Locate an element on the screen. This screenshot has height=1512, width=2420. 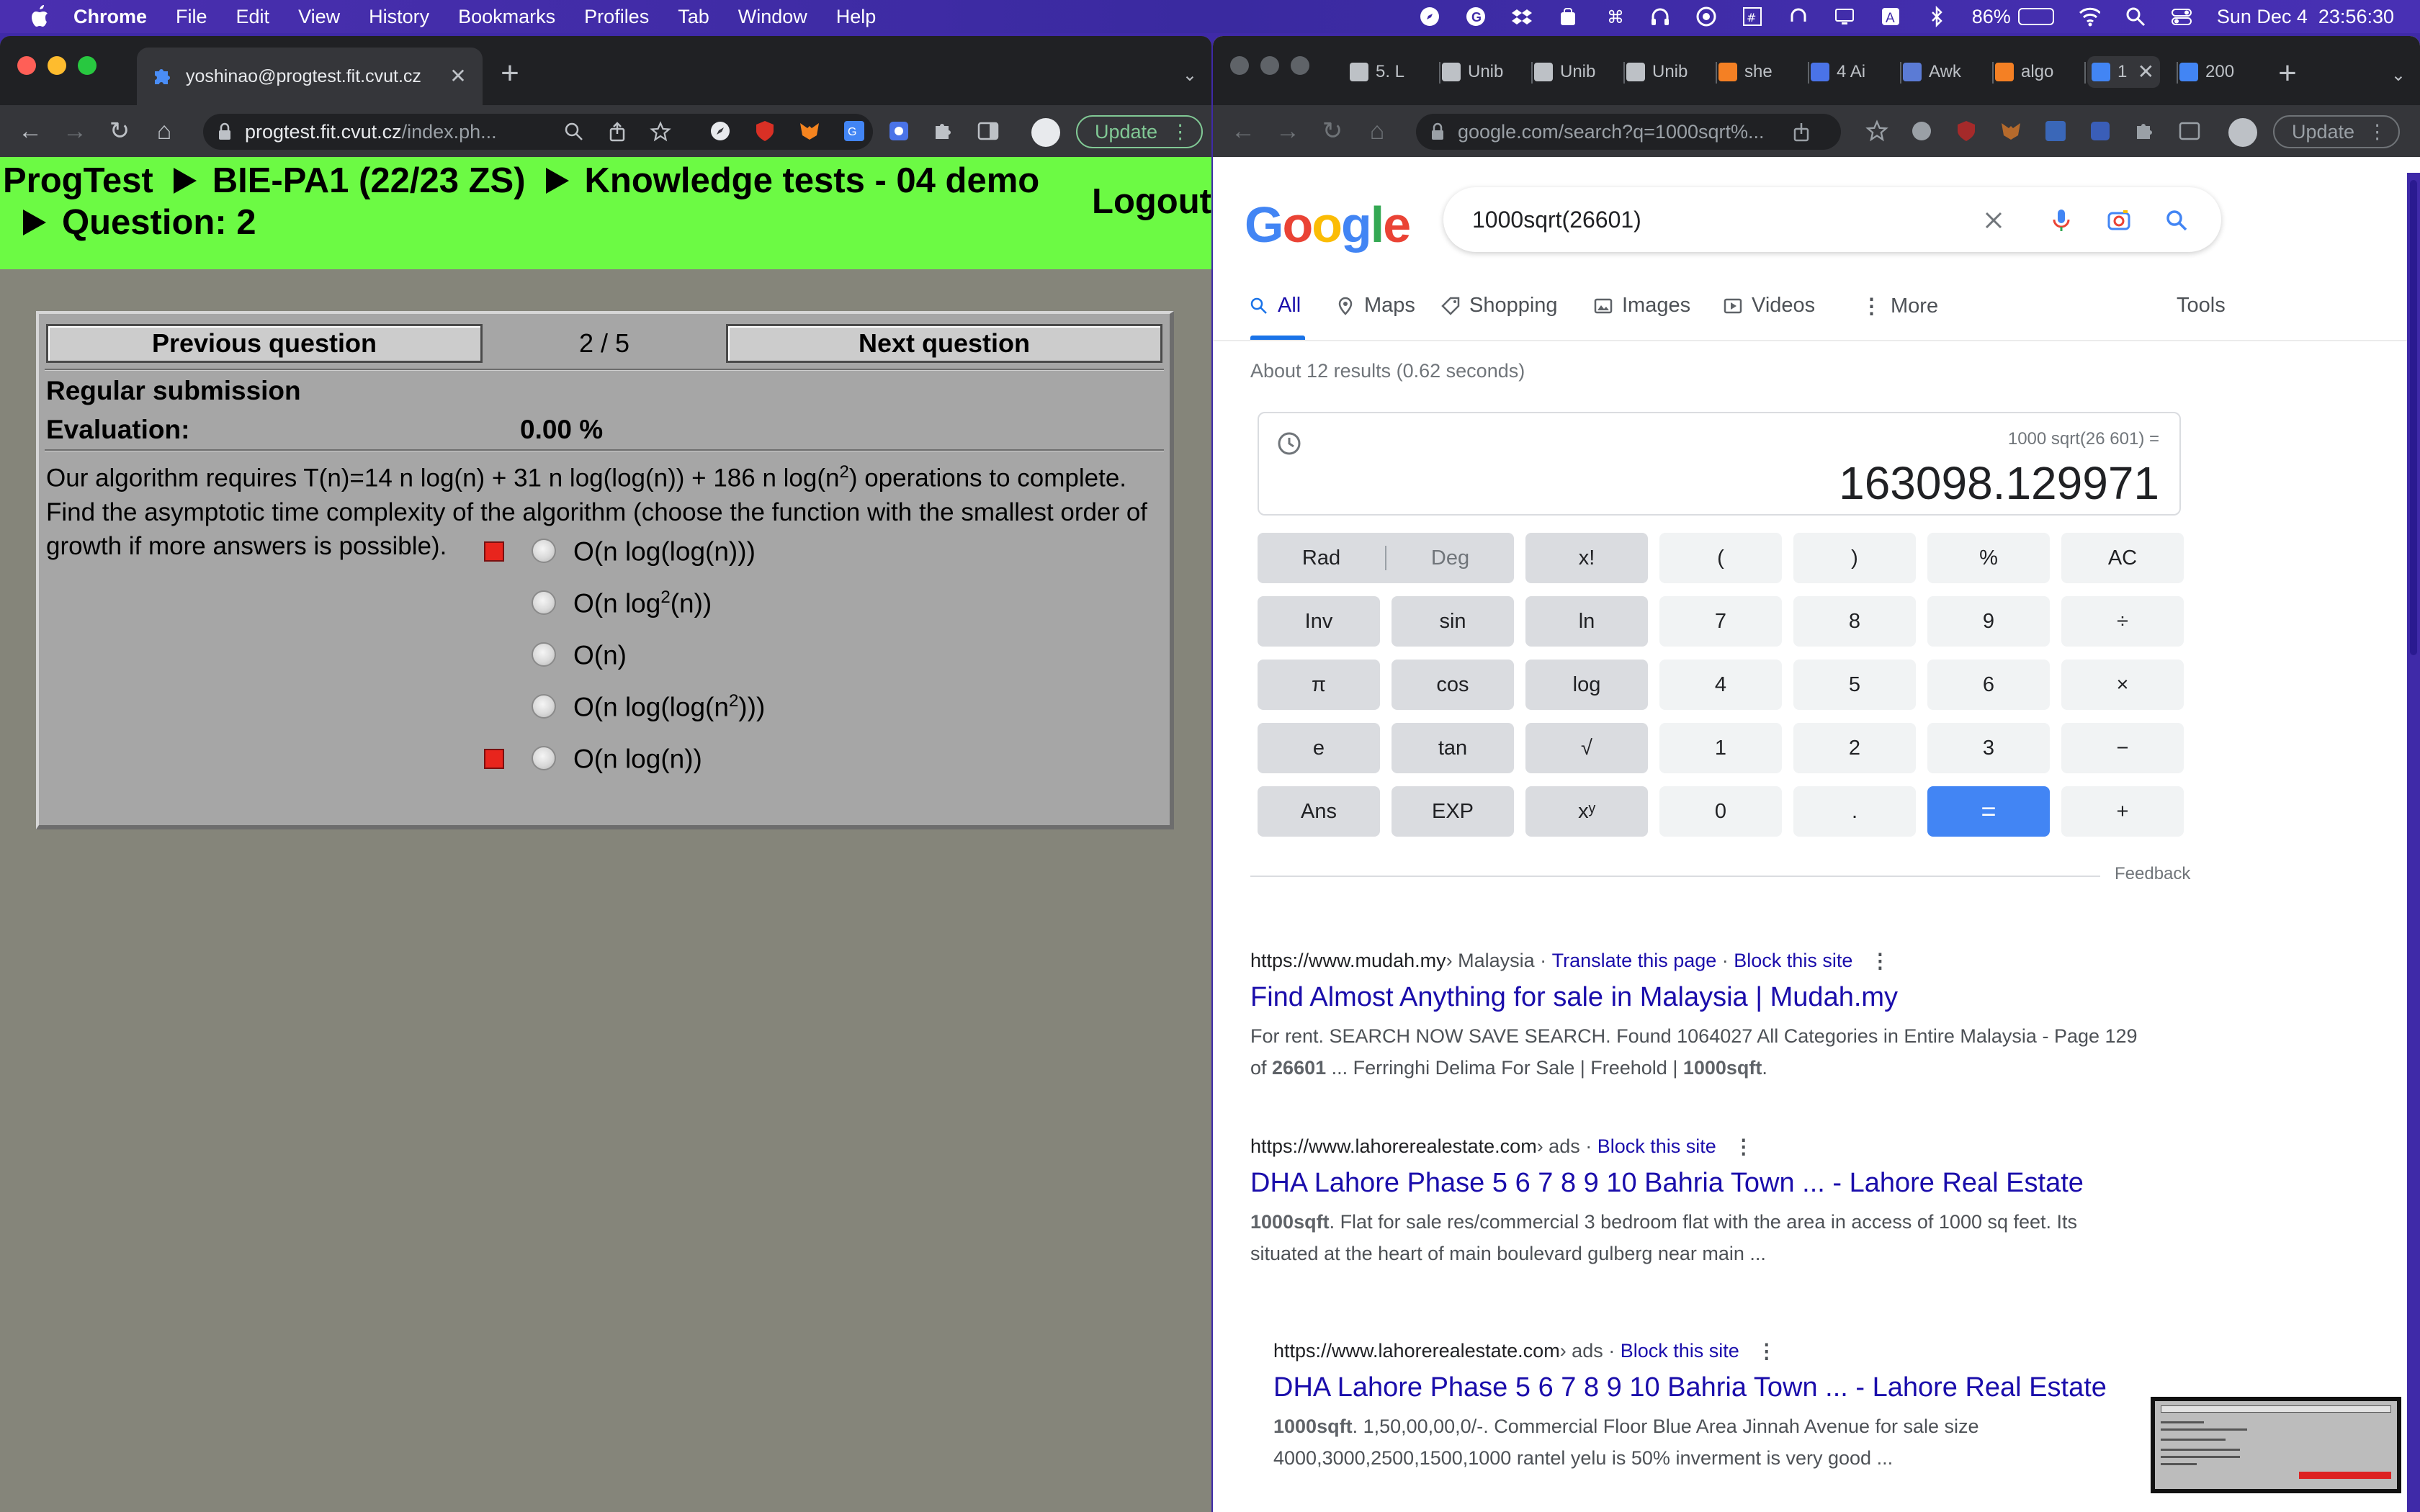
calc-key: 0 is located at coordinates (1720, 811).